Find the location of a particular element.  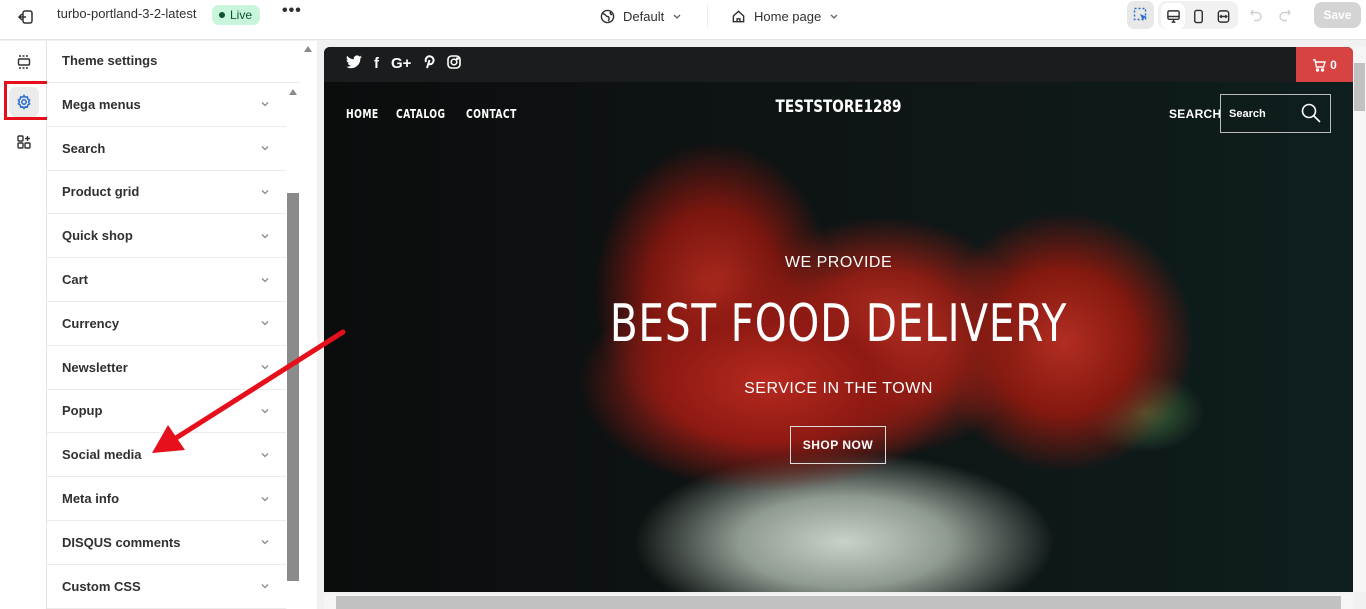

accordion-mega-menus: Mega menus is located at coordinates (166, 105).